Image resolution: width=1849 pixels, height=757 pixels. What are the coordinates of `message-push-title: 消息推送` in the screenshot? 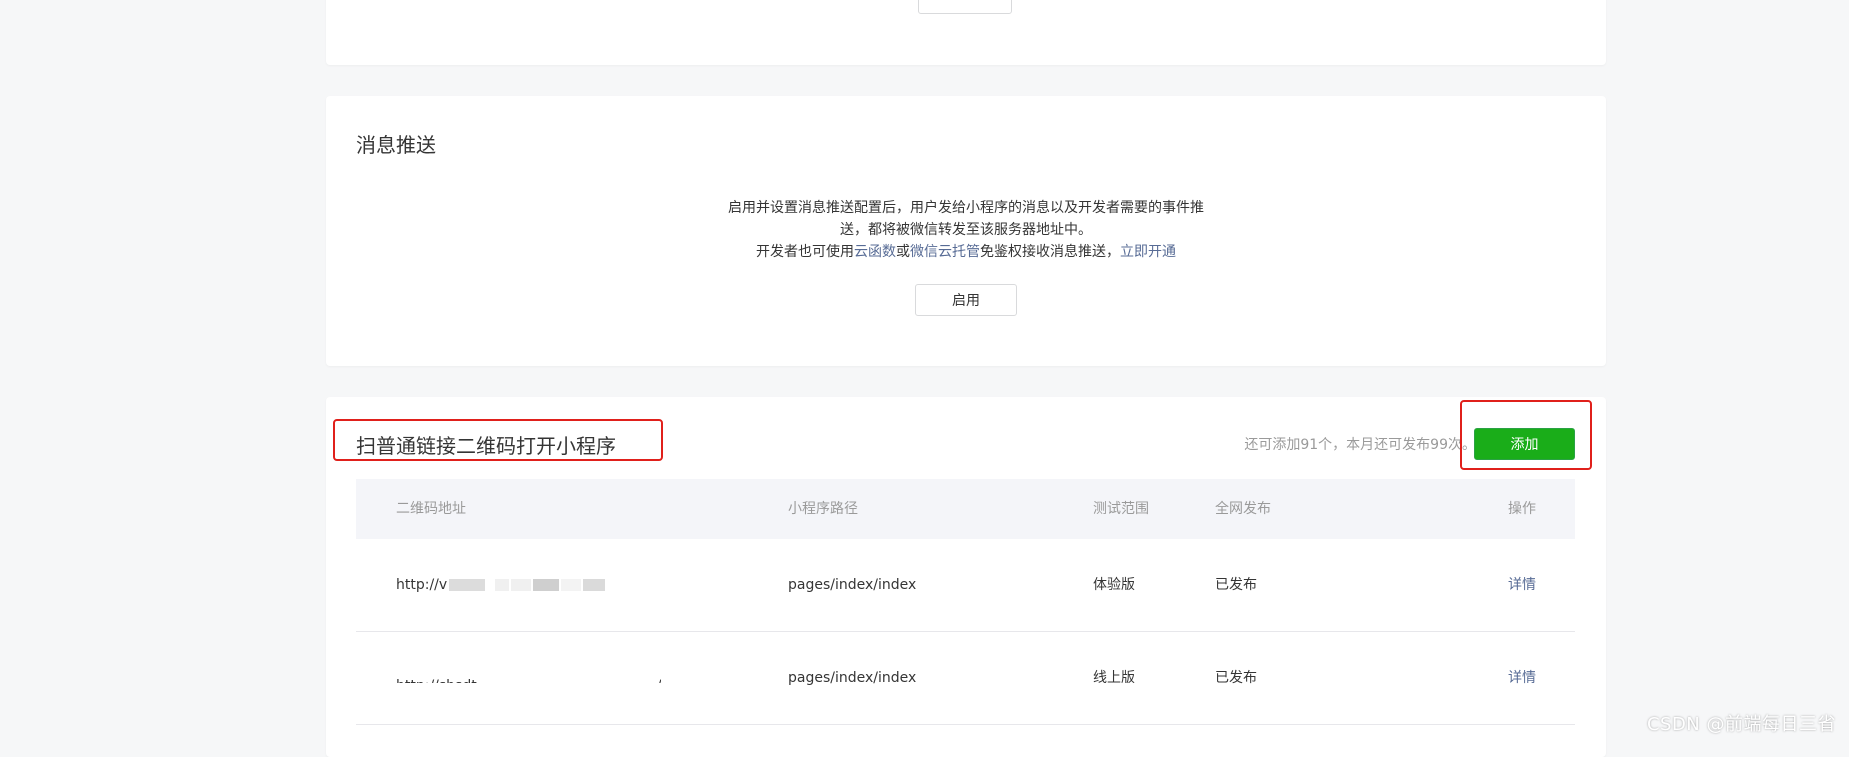 It's located at (396, 145).